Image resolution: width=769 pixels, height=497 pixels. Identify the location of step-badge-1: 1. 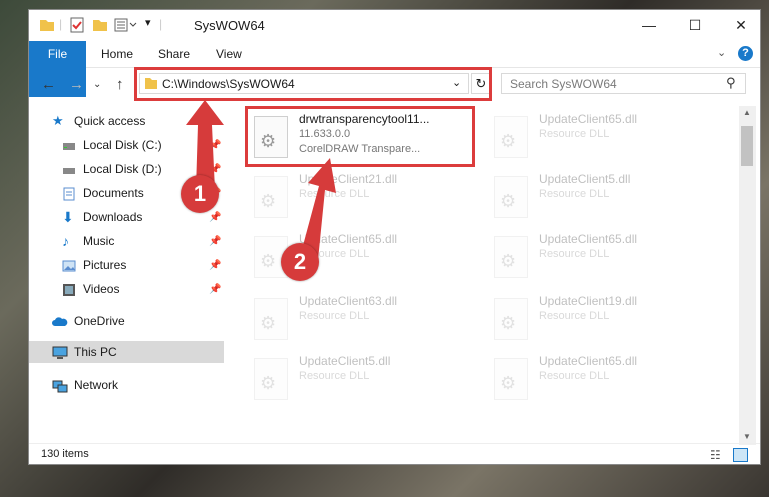
(200, 194).